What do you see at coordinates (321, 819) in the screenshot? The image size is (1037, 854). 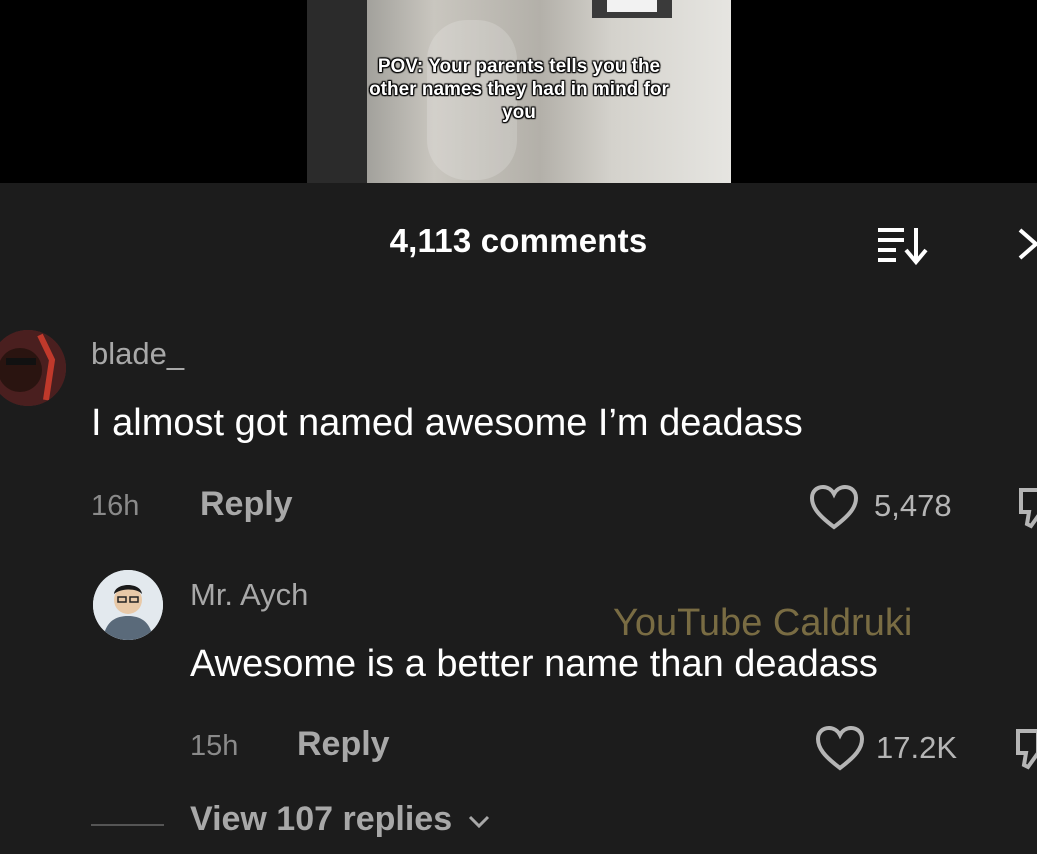 I see `view-replies-label: View 107 replies` at bounding box center [321, 819].